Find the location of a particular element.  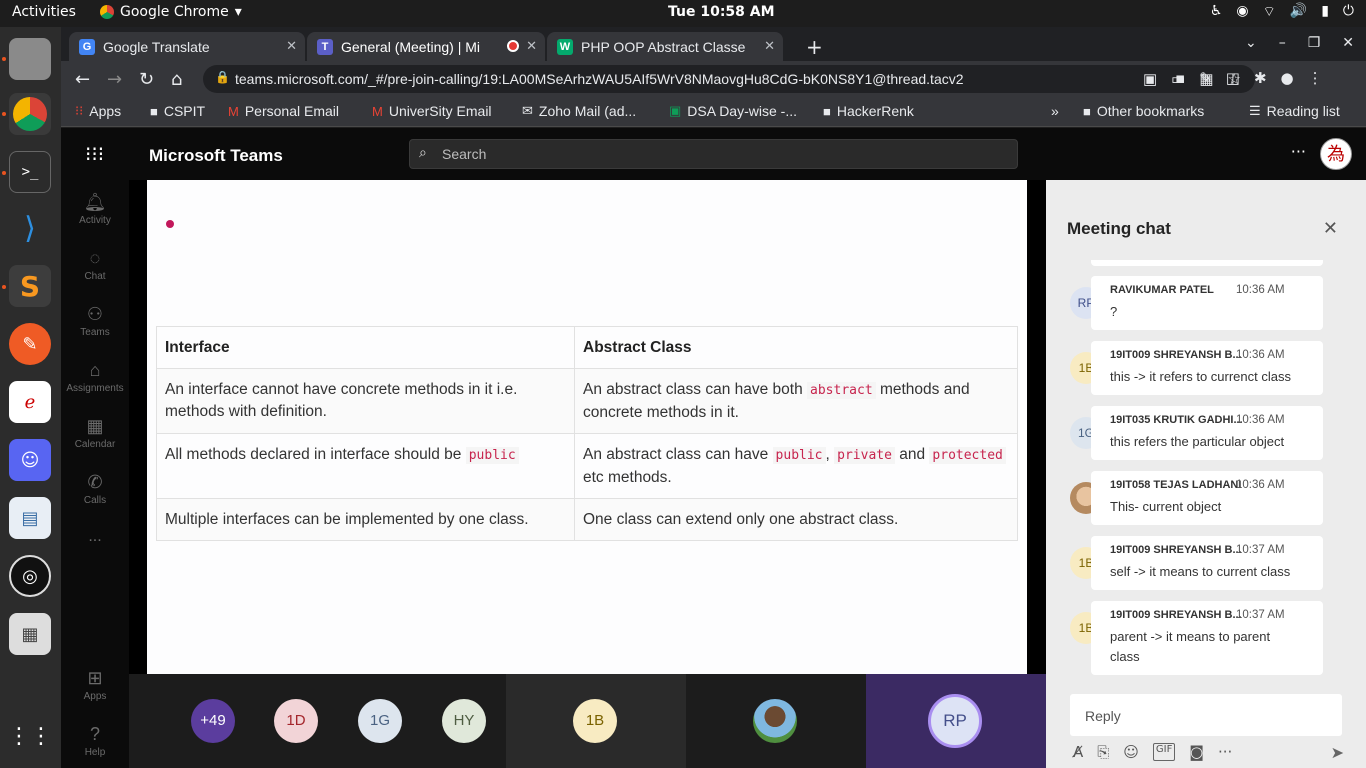

minimize-icon: – is located at coordinates (1282, 43).